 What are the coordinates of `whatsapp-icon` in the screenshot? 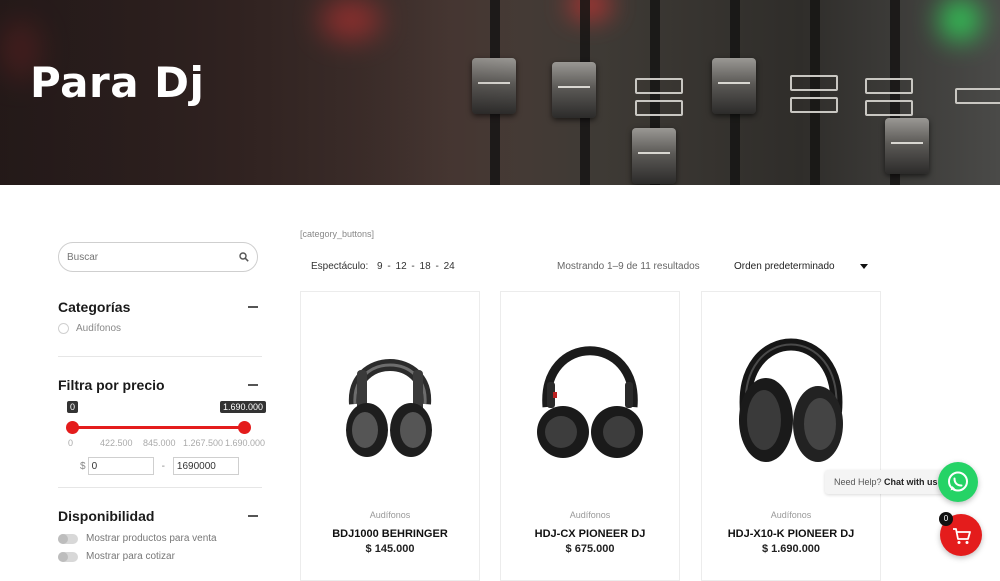 It's located at (958, 481).